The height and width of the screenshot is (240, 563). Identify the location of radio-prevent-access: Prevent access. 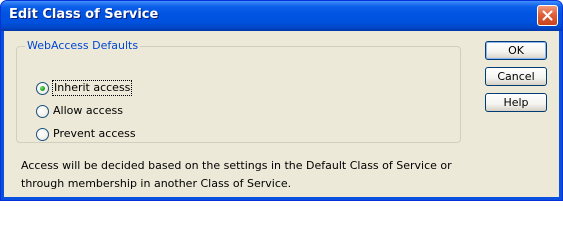
(86, 134).